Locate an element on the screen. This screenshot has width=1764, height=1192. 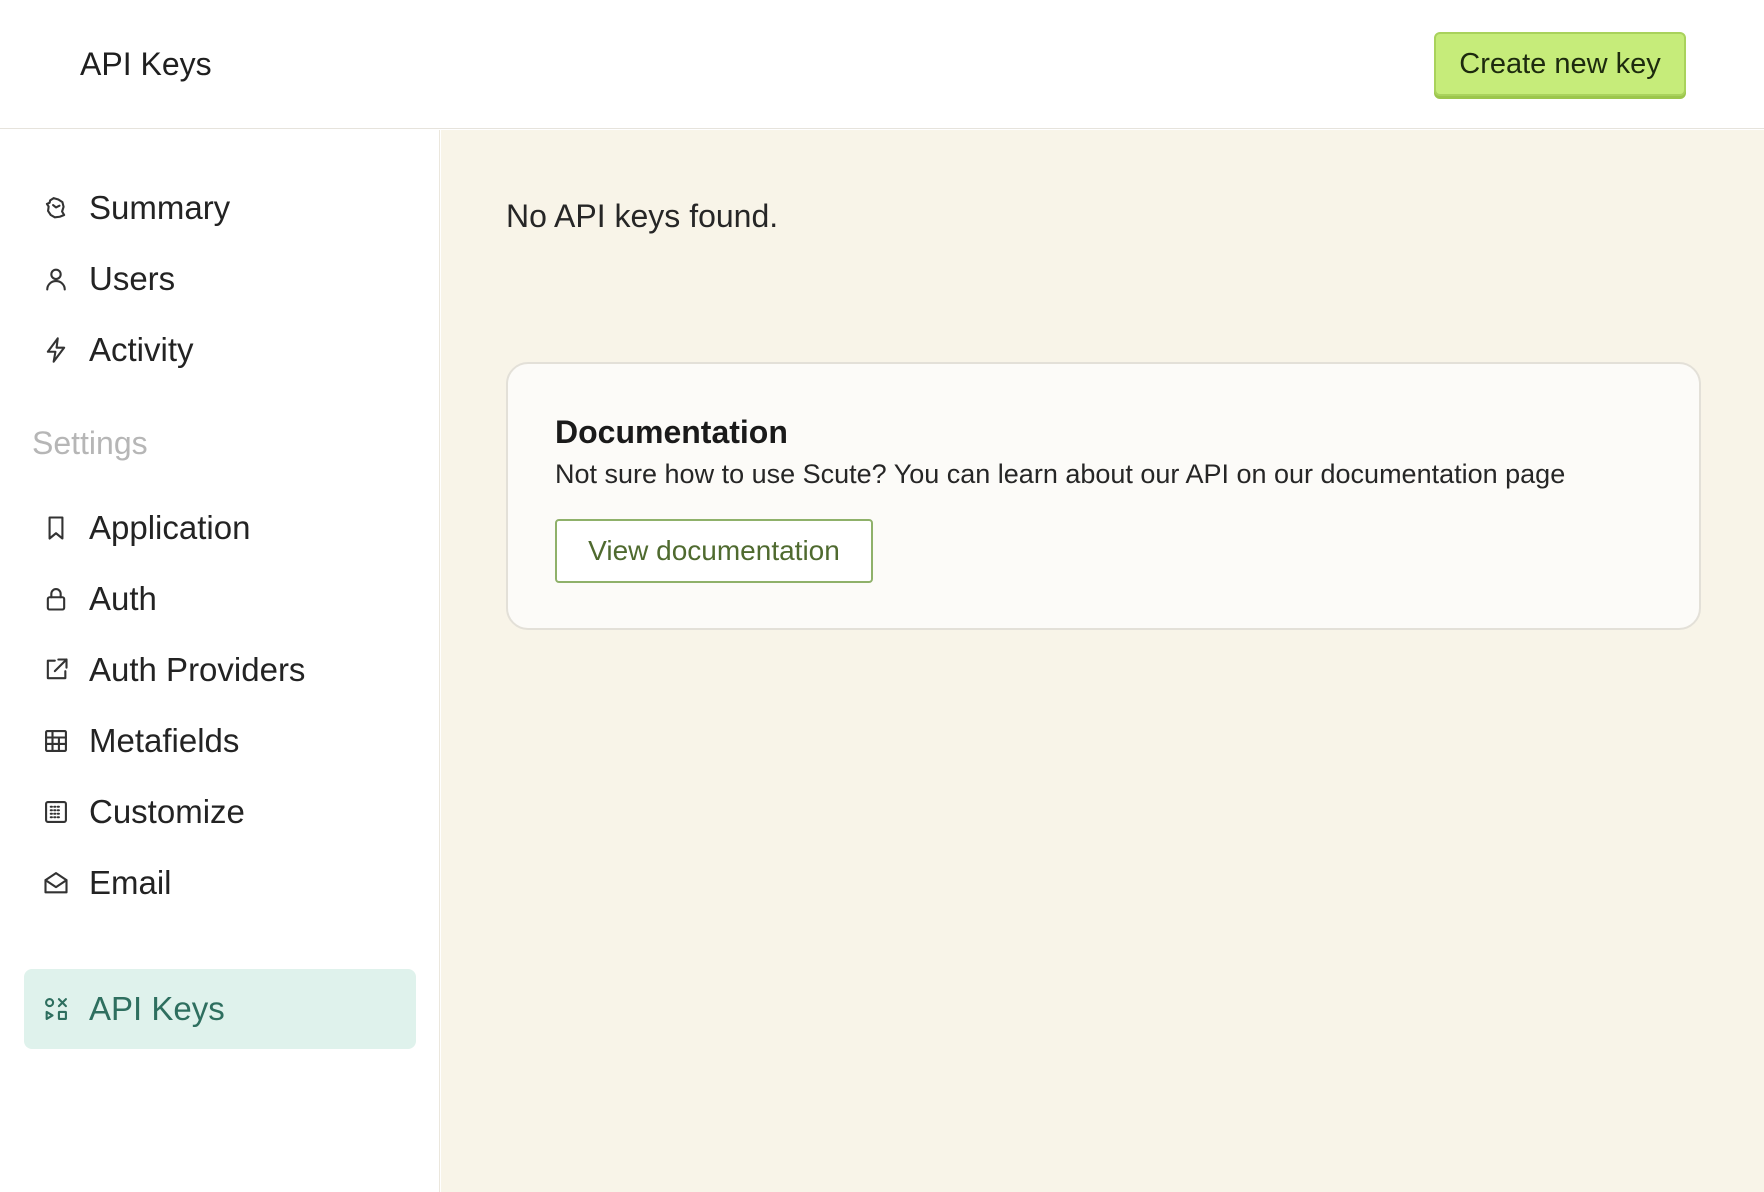
empty-state-message: No API keys found. is located at coordinates (642, 216).